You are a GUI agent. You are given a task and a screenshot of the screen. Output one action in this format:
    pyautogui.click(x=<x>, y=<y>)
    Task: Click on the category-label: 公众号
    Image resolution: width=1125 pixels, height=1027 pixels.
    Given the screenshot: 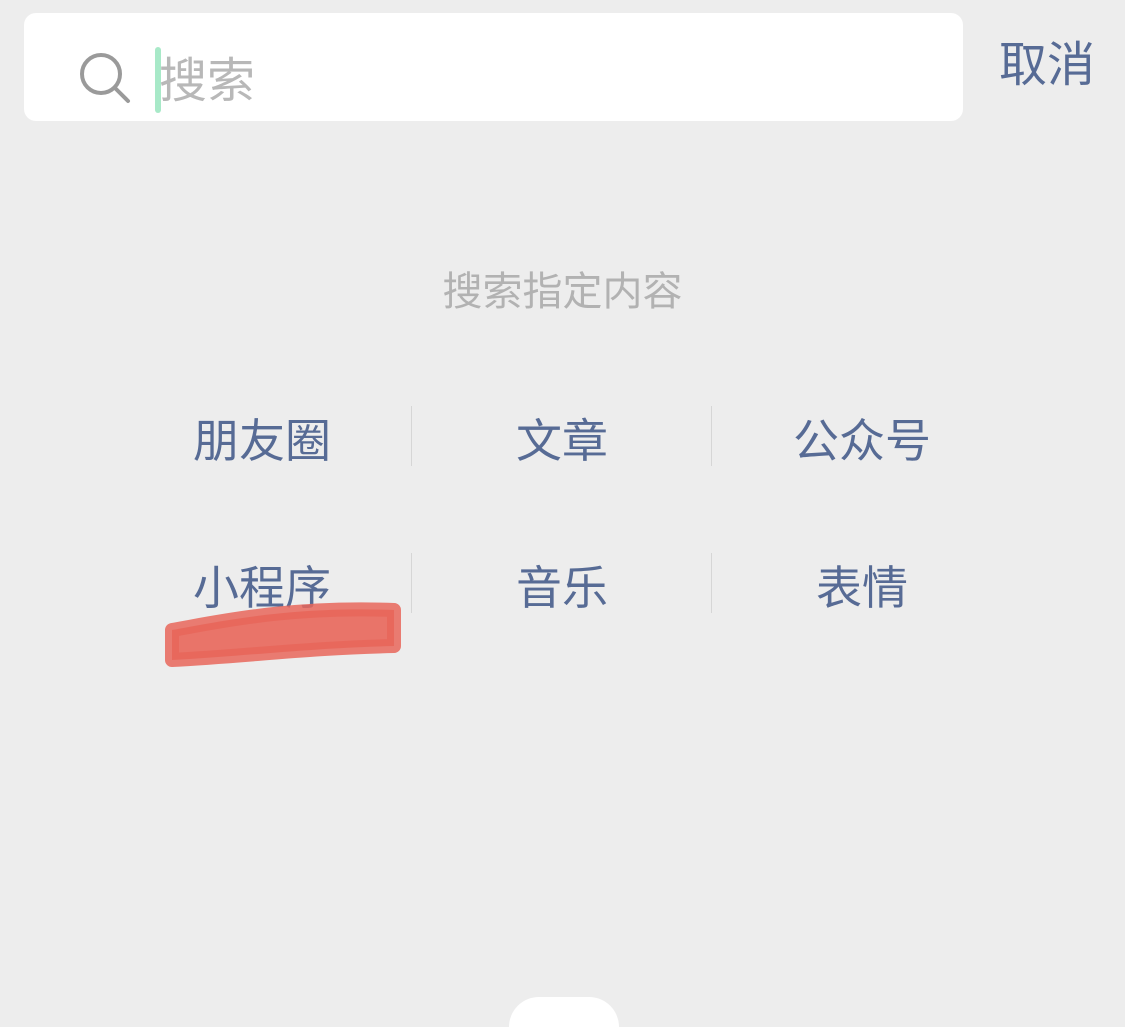 What is the action you would take?
    pyautogui.click(x=862, y=441)
    